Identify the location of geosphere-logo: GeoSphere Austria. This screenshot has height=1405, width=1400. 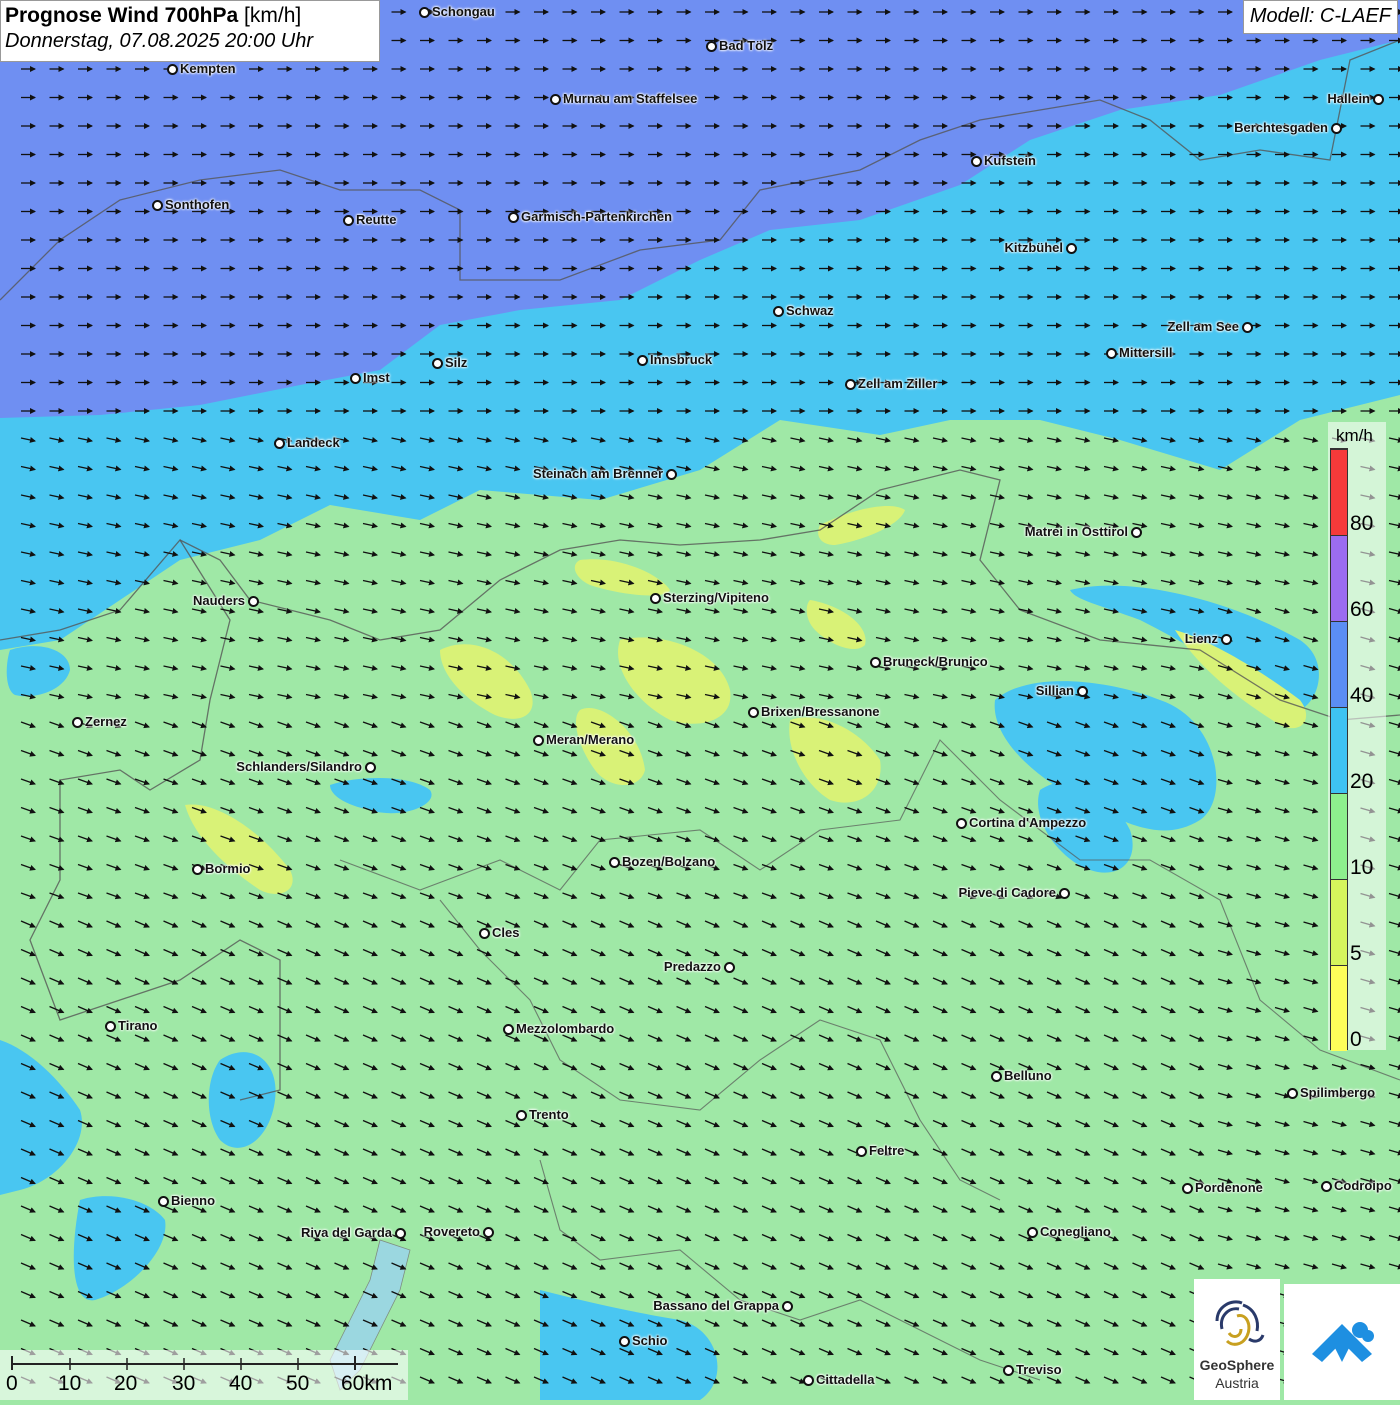
(1237, 1339).